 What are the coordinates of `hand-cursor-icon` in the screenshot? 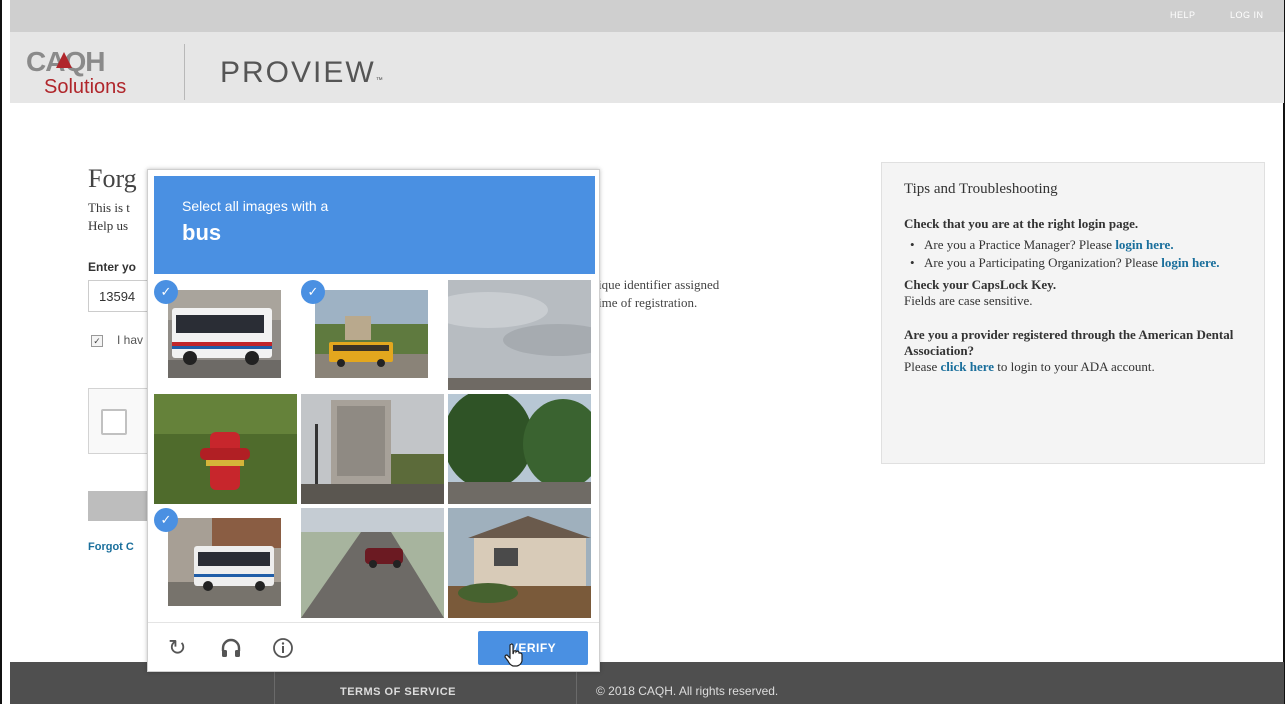 It's located at (513, 655).